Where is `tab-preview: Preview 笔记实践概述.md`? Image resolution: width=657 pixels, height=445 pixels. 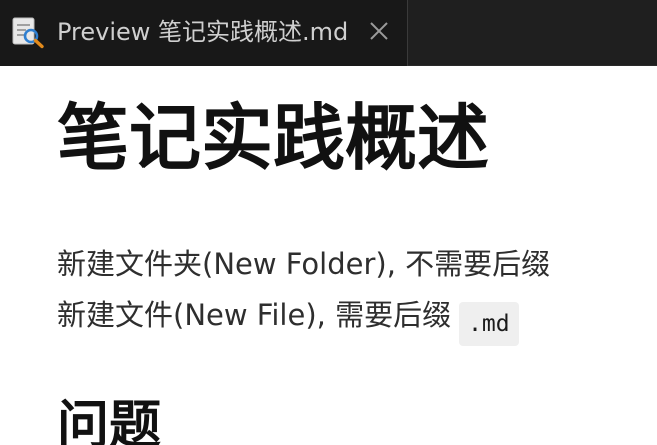
tab-preview: Preview 笔记实践概述.md is located at coordinates (204, 33).